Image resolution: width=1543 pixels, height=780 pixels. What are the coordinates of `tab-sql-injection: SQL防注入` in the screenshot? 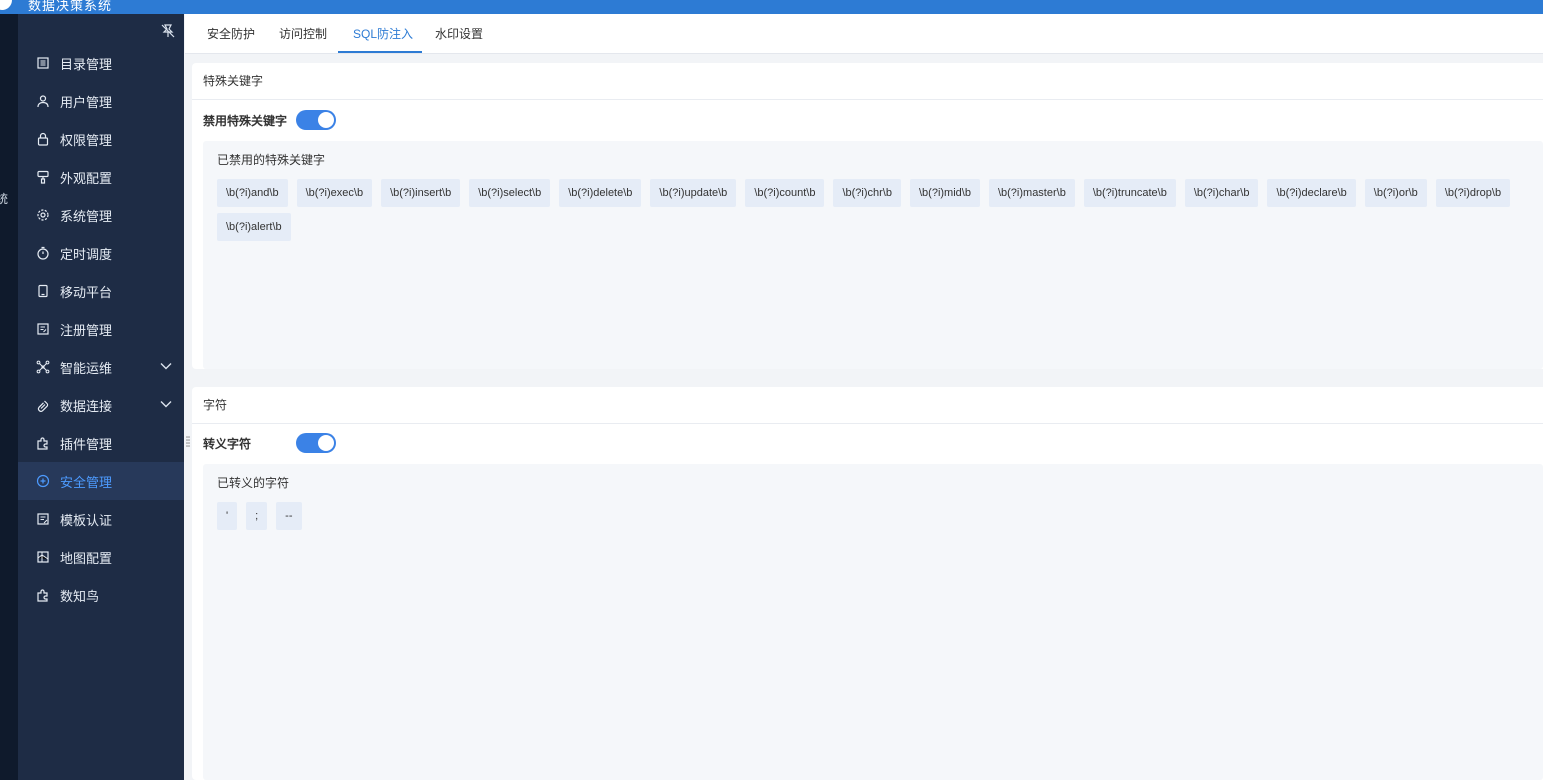 It's located at (383, 34).